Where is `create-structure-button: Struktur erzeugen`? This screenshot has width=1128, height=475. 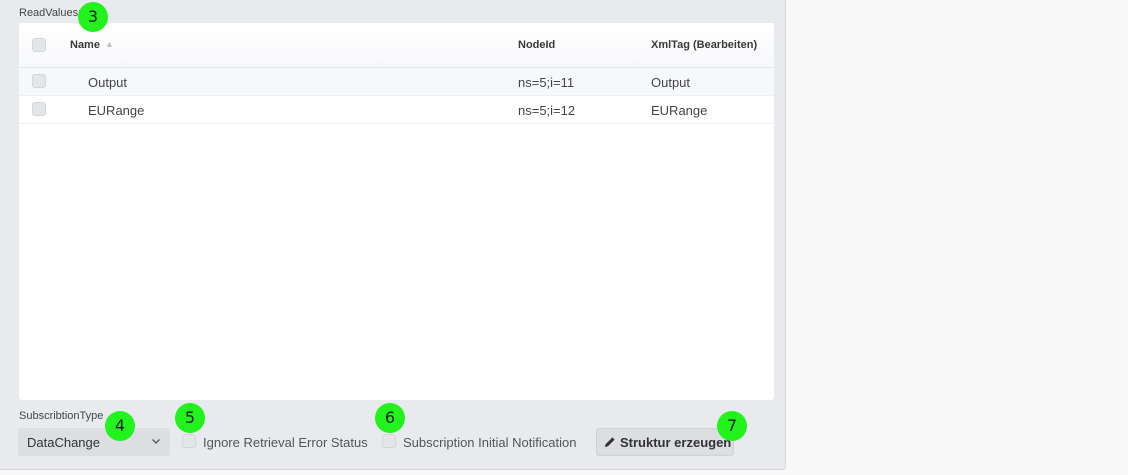 create-structure-button: Struktur erzeugen is located at coordinates (665, 442).